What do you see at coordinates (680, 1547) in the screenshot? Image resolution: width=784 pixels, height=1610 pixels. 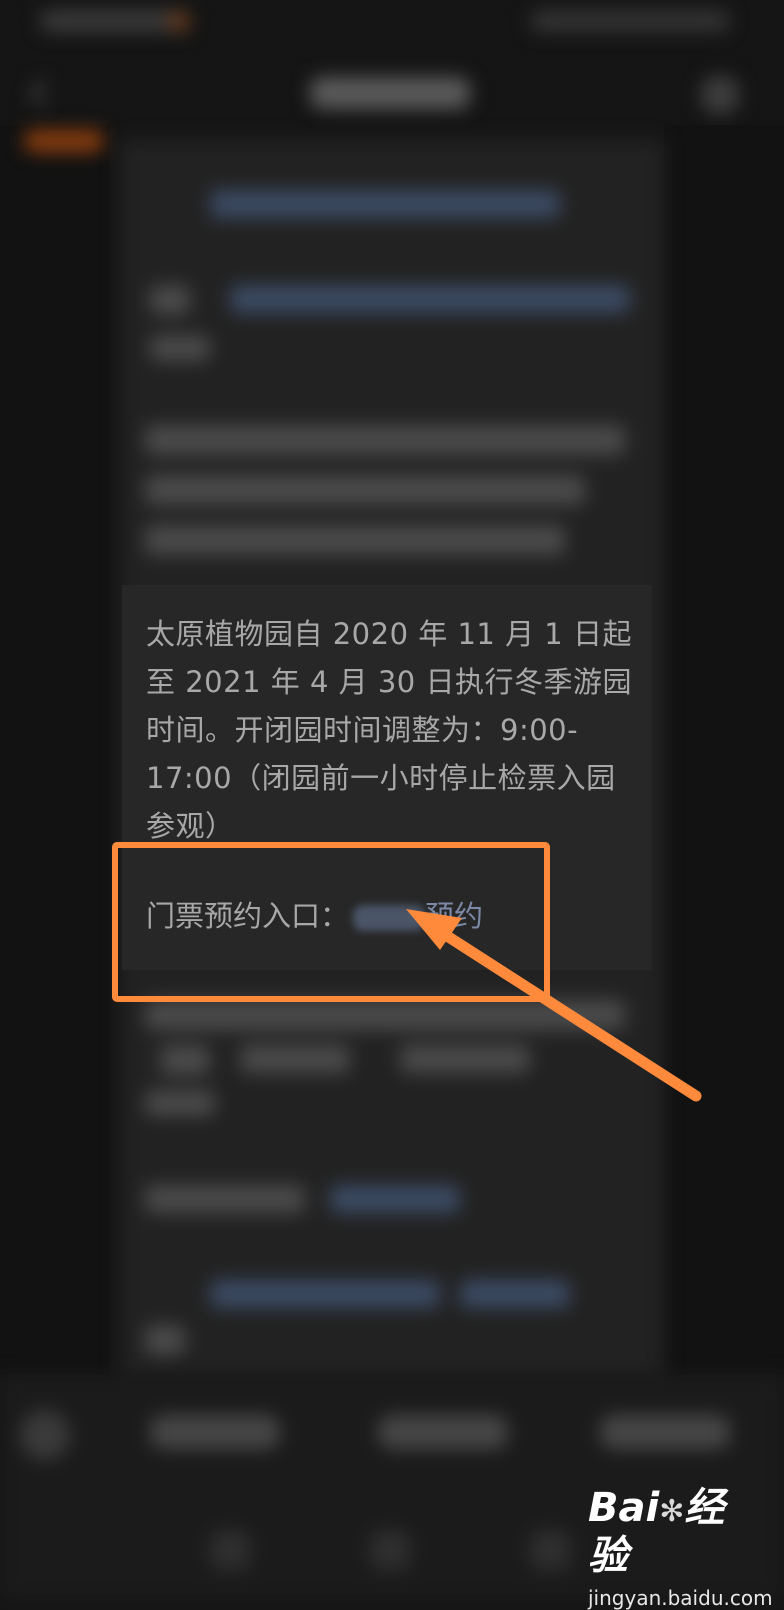 I see `baidu-jingyan-watermark: Bai✻经验 jingyan.baidu.com` at bounding box center [680, 1547].